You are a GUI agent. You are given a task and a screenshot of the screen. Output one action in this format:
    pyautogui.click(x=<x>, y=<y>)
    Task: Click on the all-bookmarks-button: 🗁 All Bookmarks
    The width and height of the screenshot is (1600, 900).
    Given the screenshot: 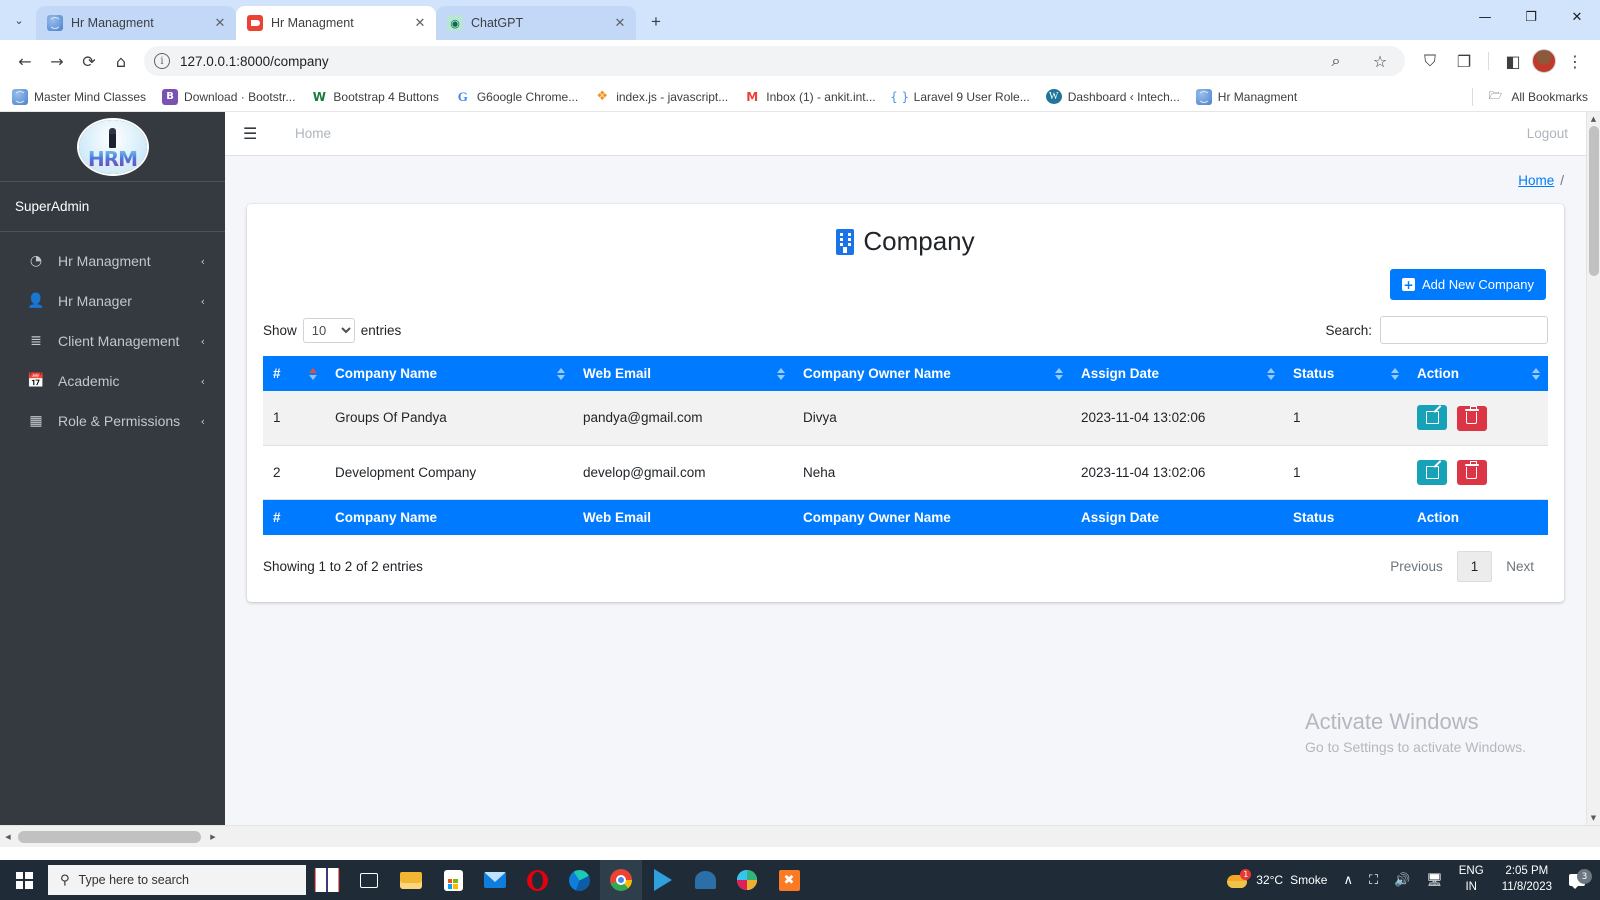 What is the action you would take?
    pyautogui.click(x=1530, y=96)
    